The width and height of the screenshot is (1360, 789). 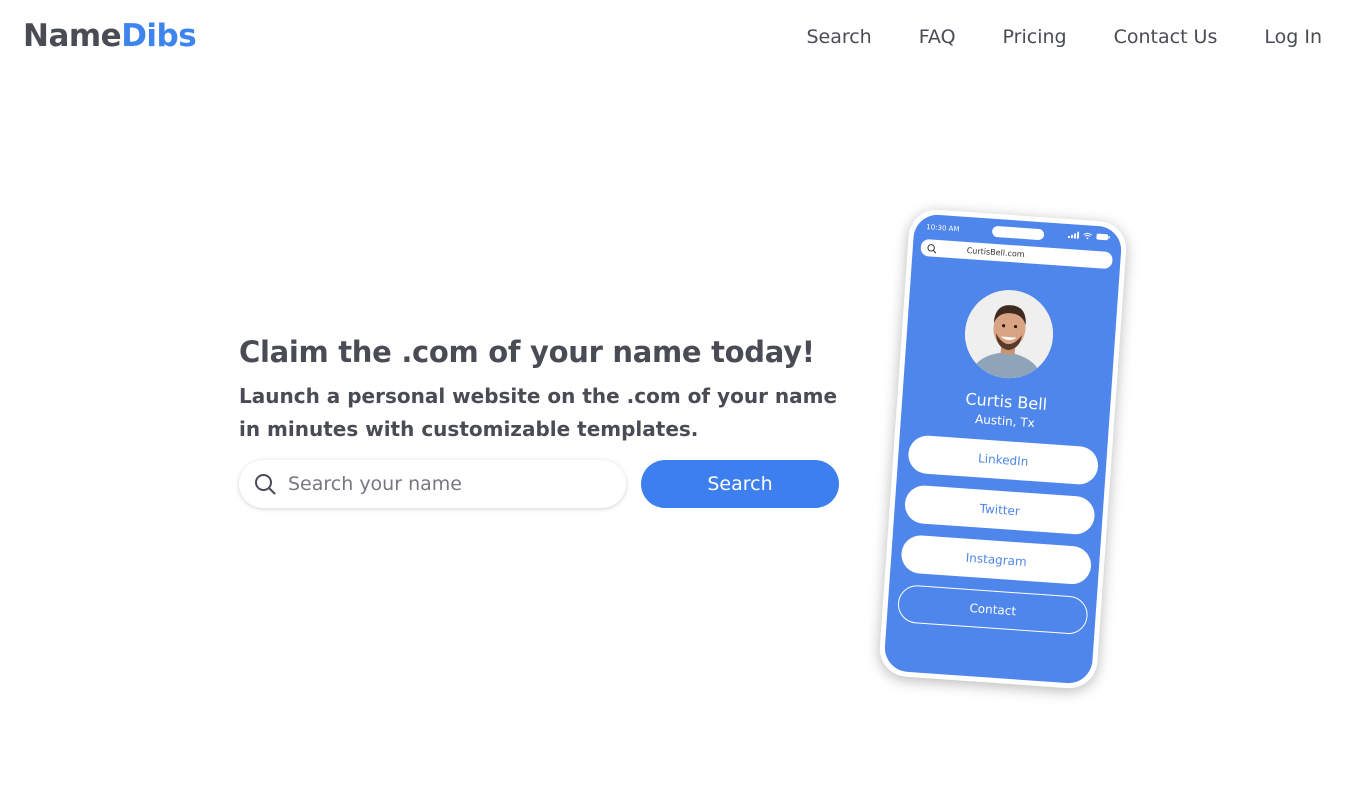 What do you see at coordinates (265, 484) in the screenshot?
I see `search-icon` at bounding box center [265, 484].